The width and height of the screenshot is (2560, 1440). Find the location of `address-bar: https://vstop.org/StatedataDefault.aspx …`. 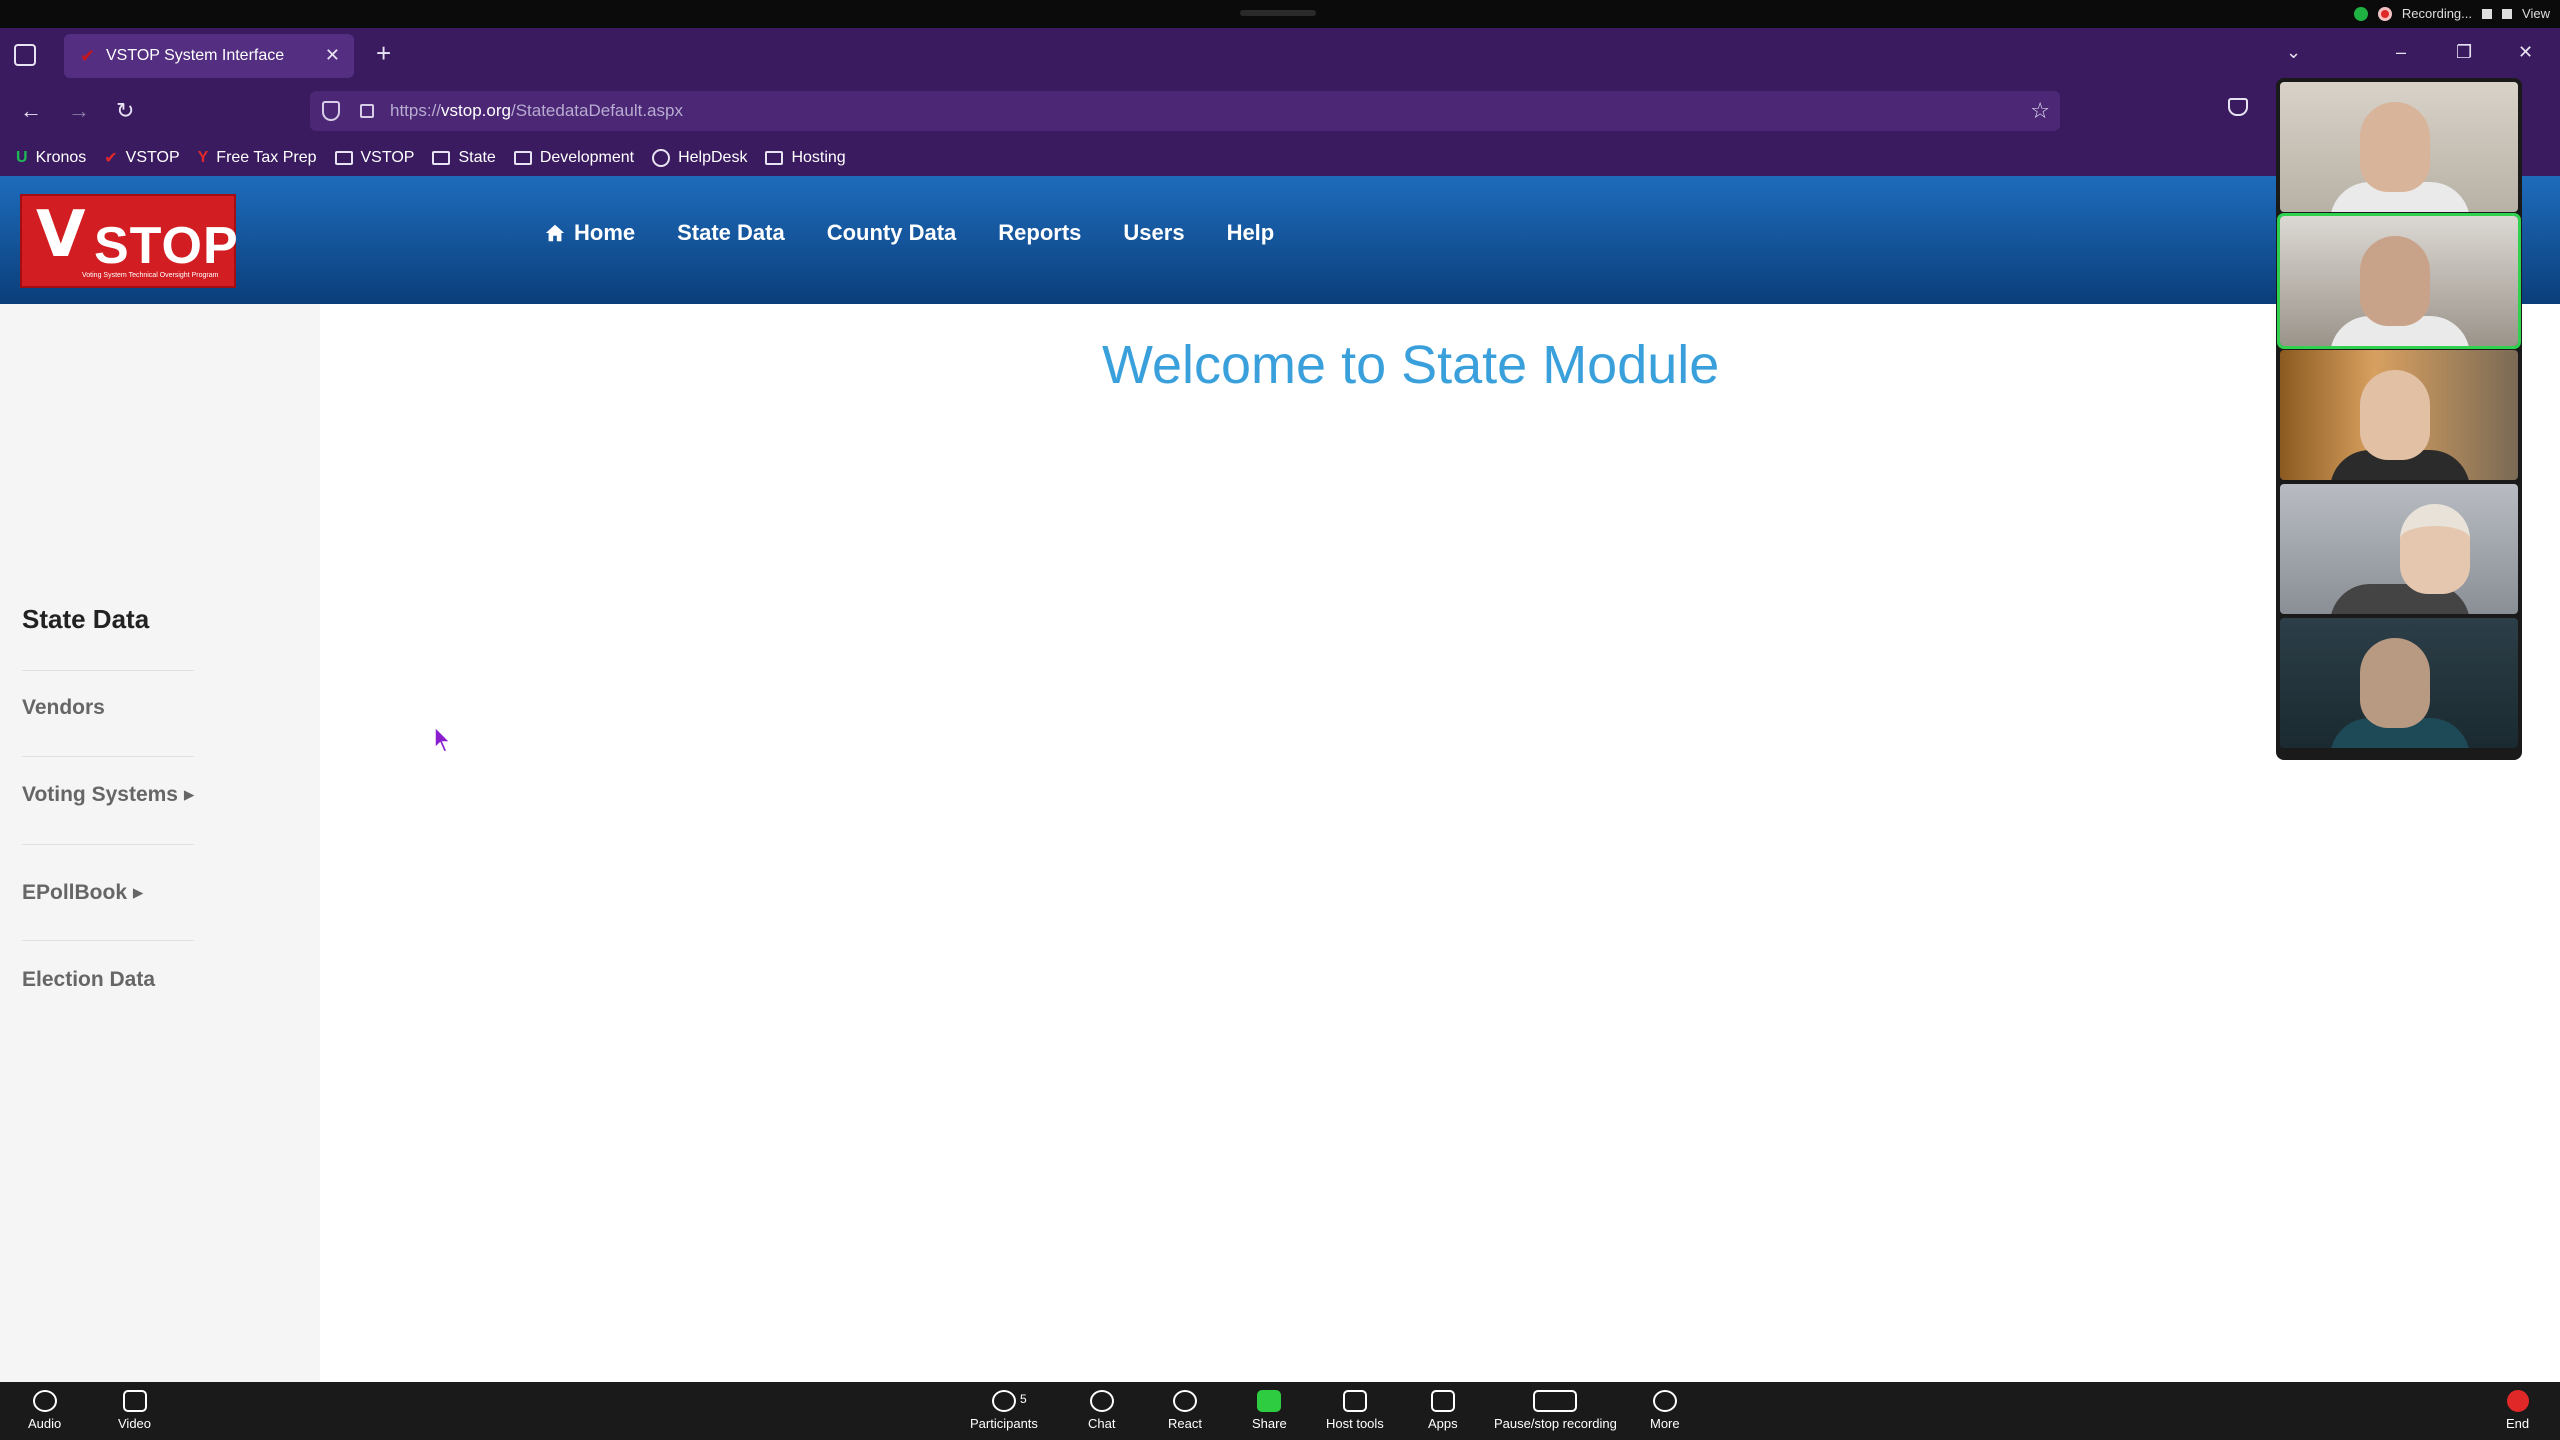

address-bar: https://vstop.org/StatedataDefault.aspx … is located at coordinates (1185, 111).